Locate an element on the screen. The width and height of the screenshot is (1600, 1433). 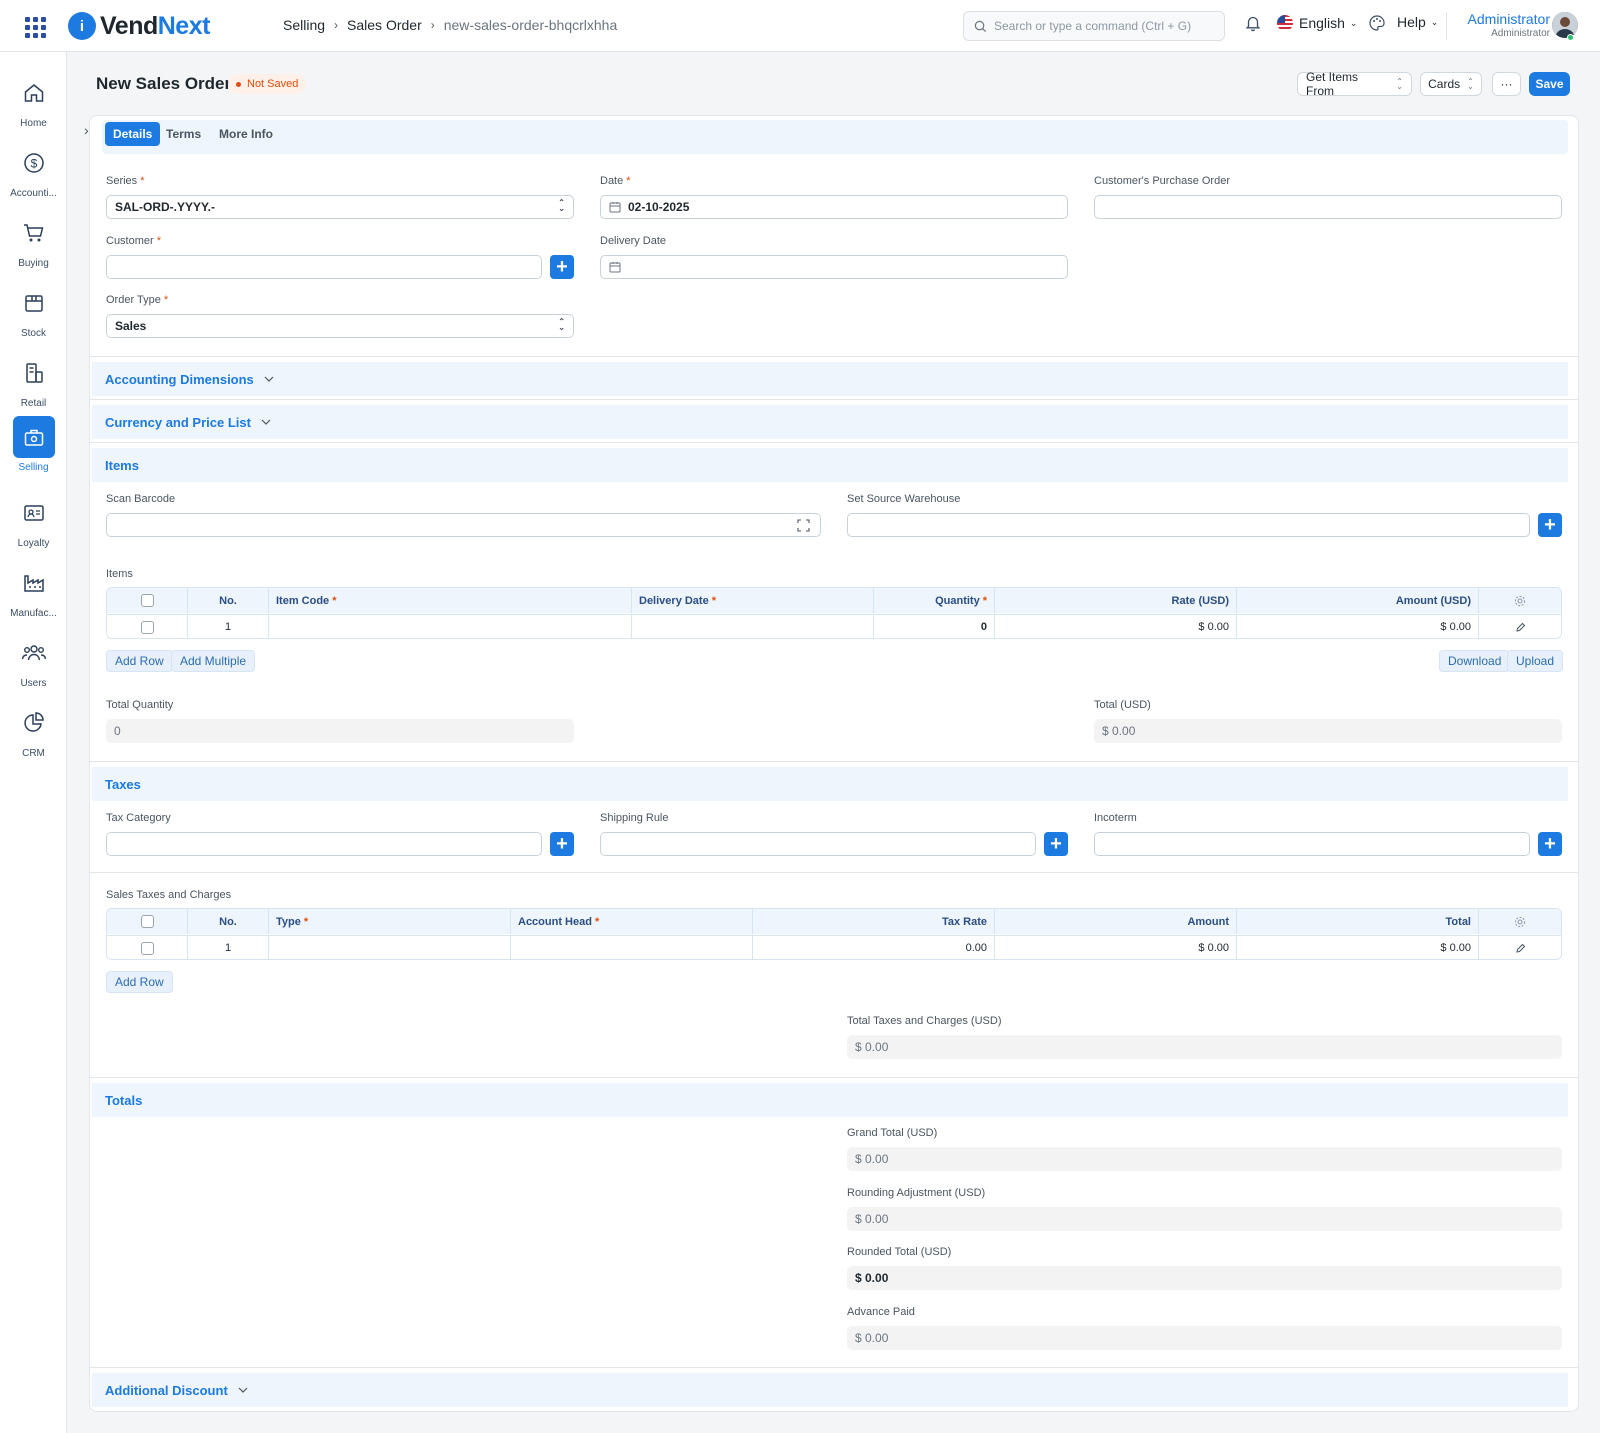
dollar-icon: $ is located at coordinates (34, 163).